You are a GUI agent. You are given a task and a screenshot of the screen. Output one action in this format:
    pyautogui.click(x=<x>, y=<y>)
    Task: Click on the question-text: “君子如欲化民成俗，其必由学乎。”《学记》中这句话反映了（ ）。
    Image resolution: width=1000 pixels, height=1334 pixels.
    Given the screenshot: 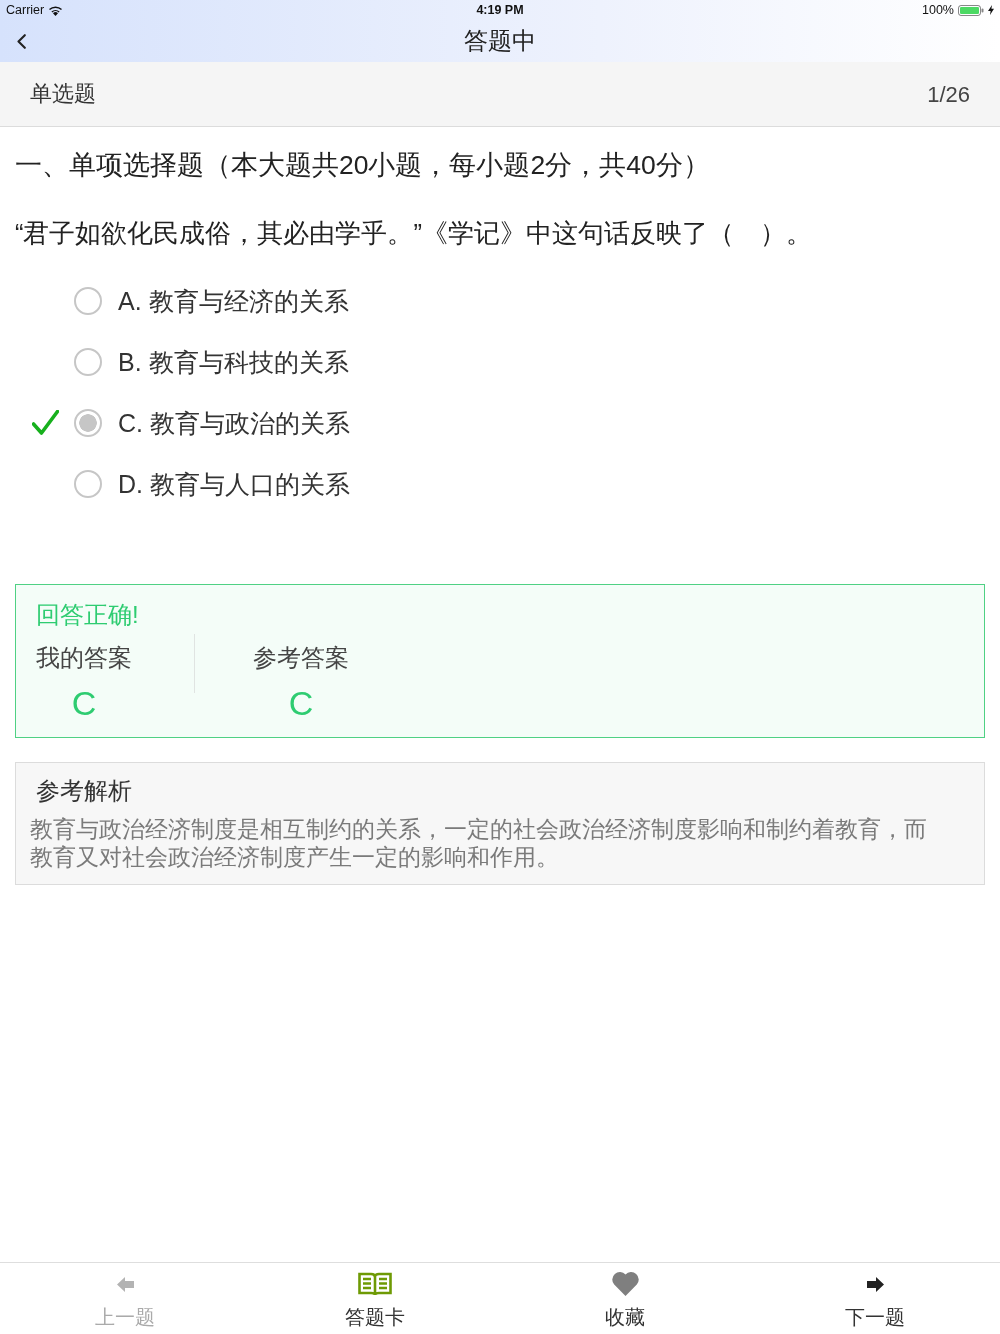 What is the action you would take?
    pyautogui.click(x=414, y=233)
    